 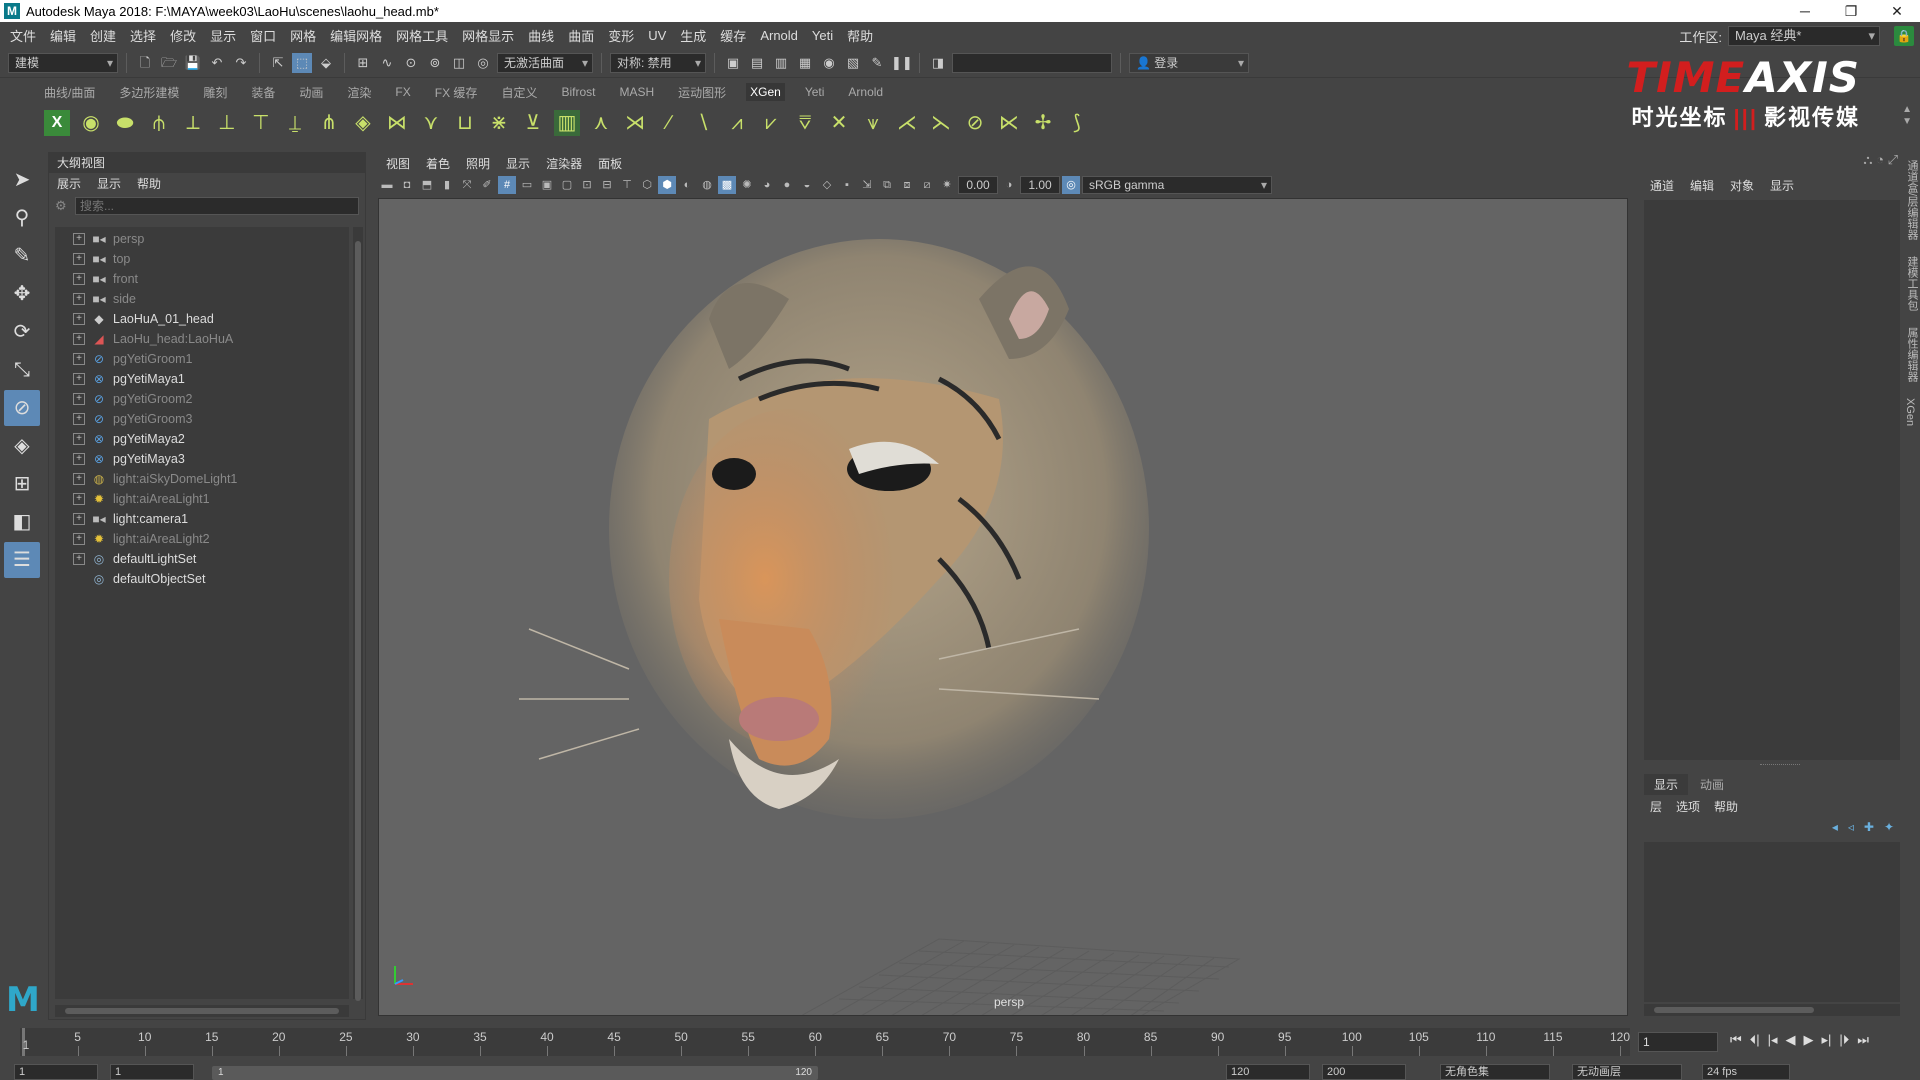 I want to click on arnold-tools-icon: ✎, so click(x=877, y=63).